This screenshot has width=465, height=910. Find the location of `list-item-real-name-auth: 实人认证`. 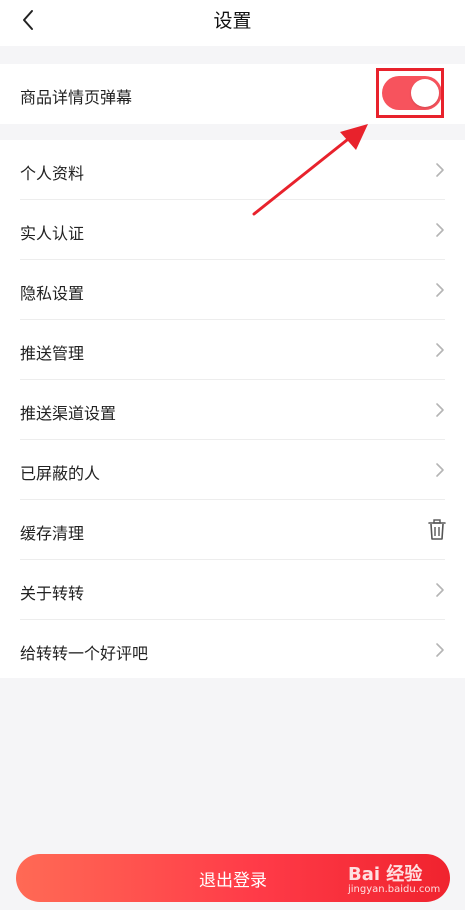

list-item-real-name-auth: 实人认证 is located at coordinates (232, 230).